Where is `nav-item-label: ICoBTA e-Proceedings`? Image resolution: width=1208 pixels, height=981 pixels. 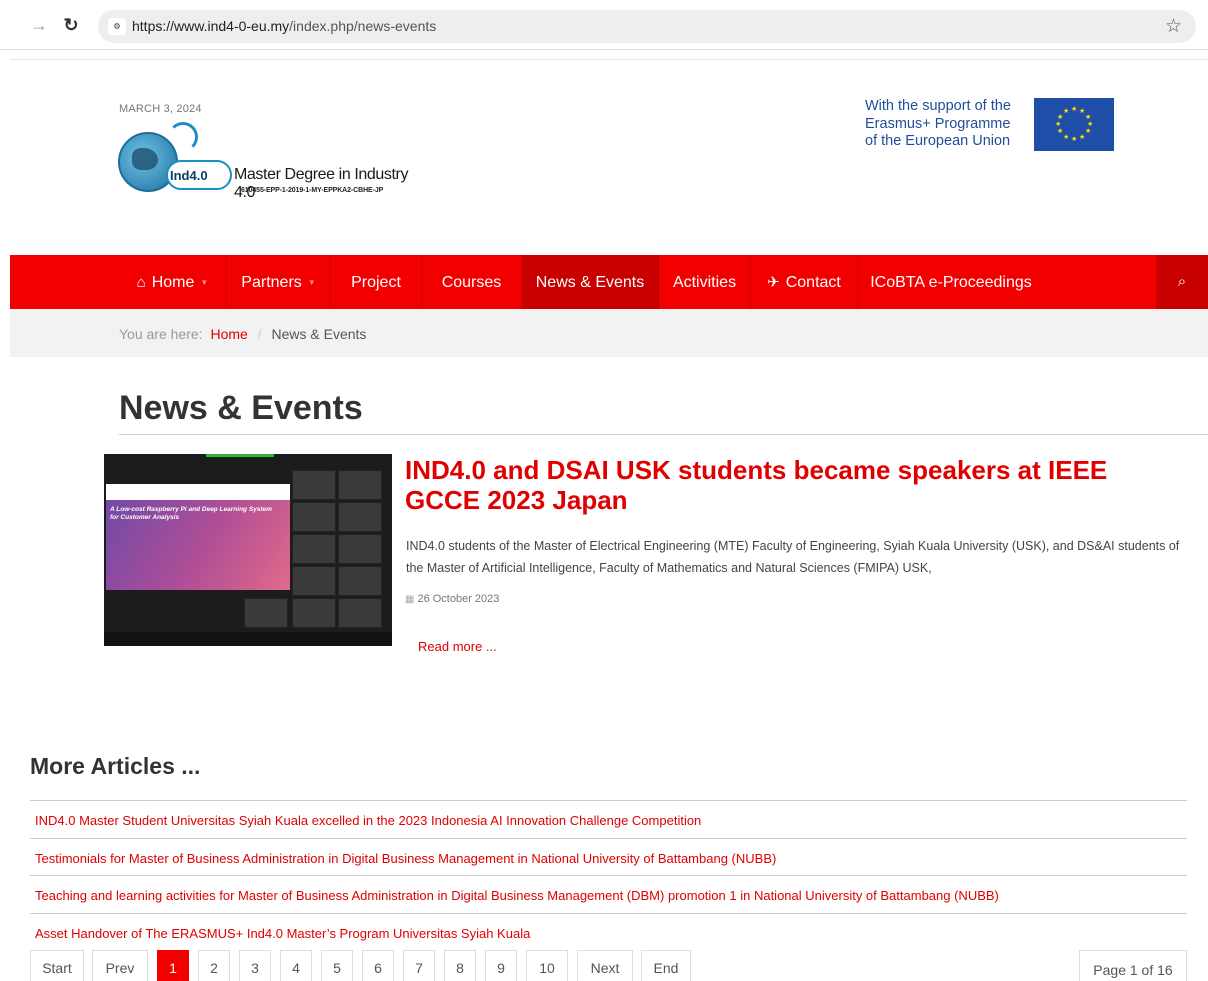
nav-item-label: ICoBTA e-Proceedings is located at coordinates (951, 282).